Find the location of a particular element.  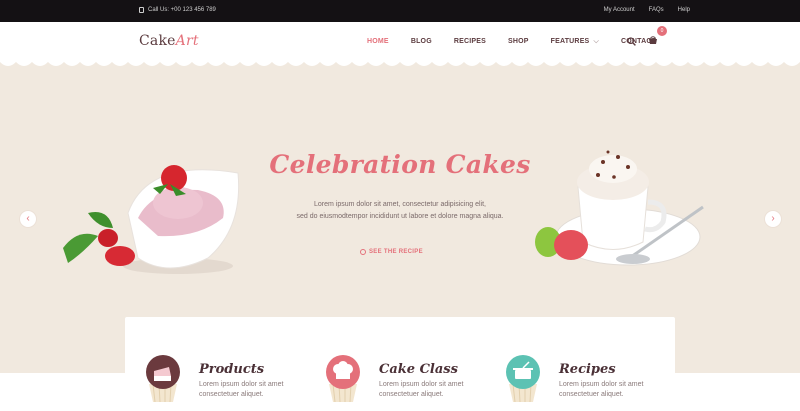

hero-title: Celebration Cakes is located at coordinates (400, 164).